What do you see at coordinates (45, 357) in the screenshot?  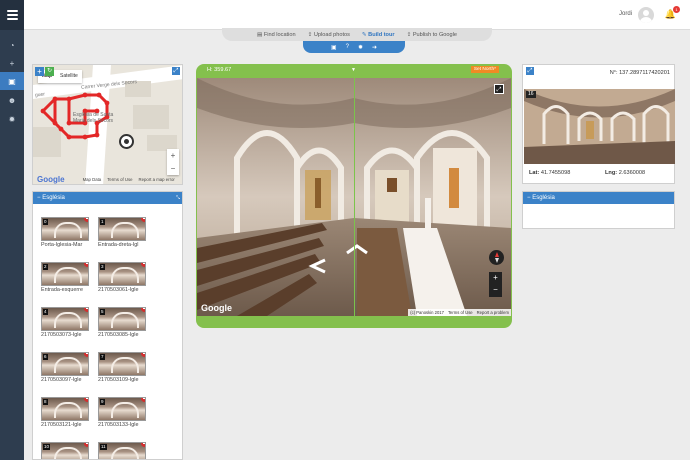 I see `thumb-number: 6` at bounding box center [45, 357].